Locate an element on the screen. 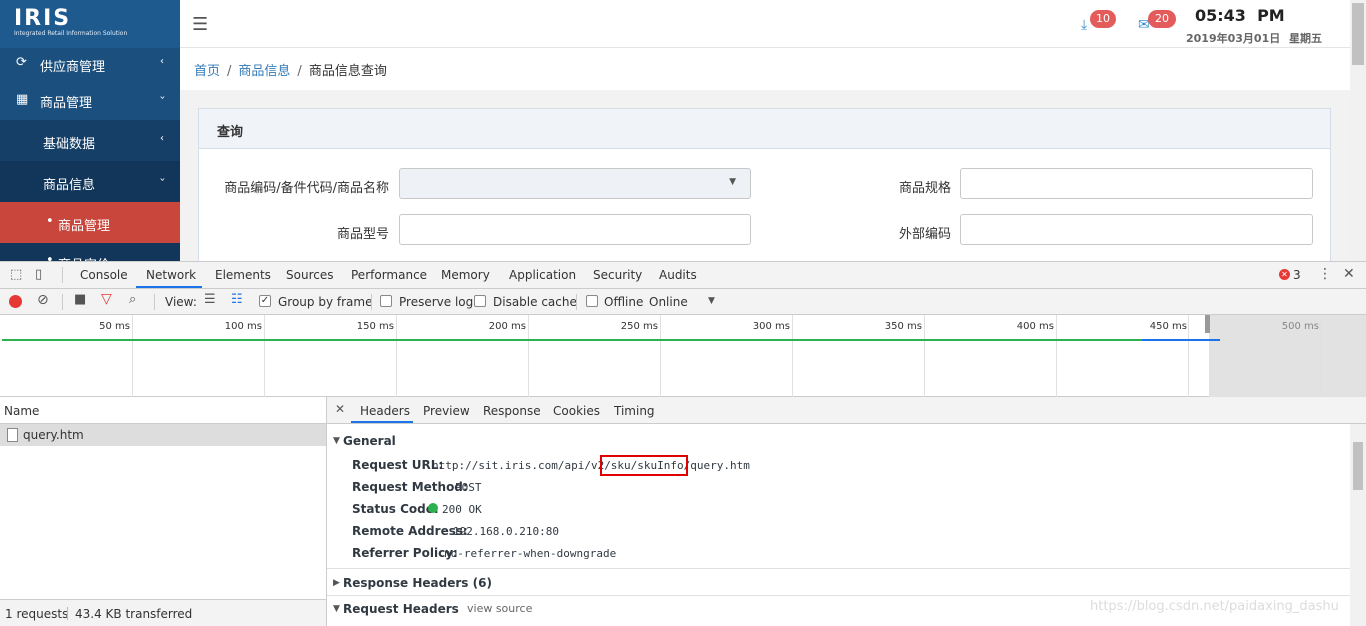 The image size is (1366, 626). sidebar-item-product: ▦ 商品管理 › is located at coordinates (90, 100).